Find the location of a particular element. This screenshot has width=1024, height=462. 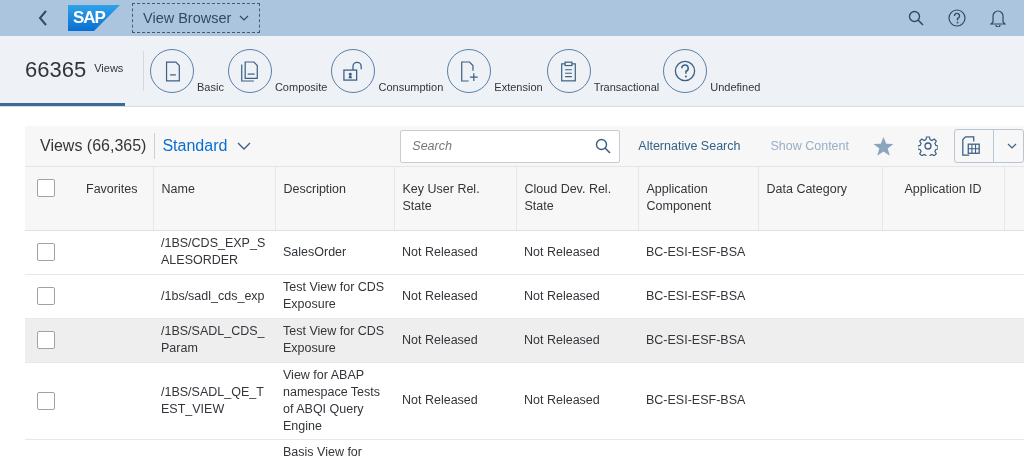

category-label: Transactional is located at coordinates (626, 87).